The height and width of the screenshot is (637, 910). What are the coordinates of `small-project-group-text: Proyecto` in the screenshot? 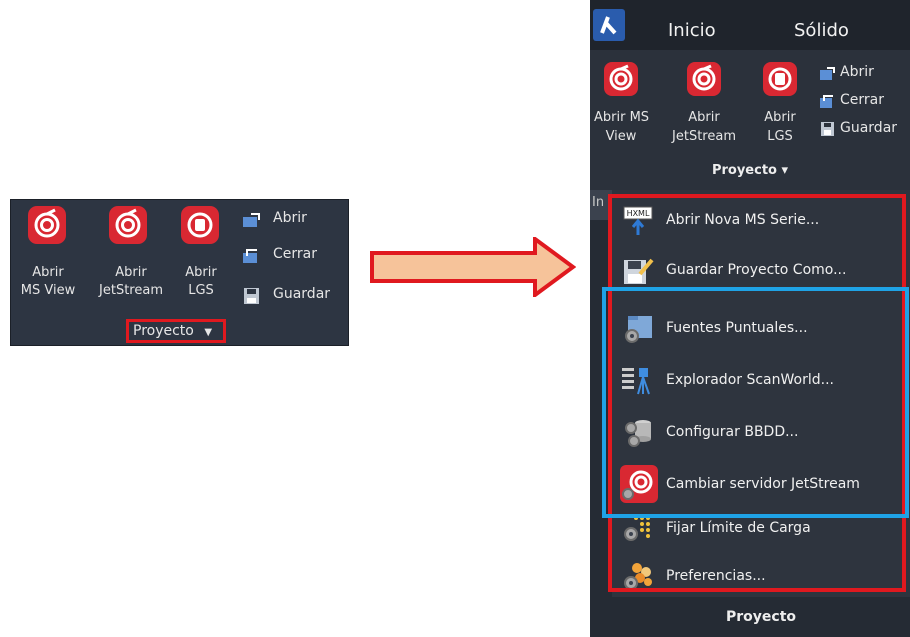 It's located at (163, 331).